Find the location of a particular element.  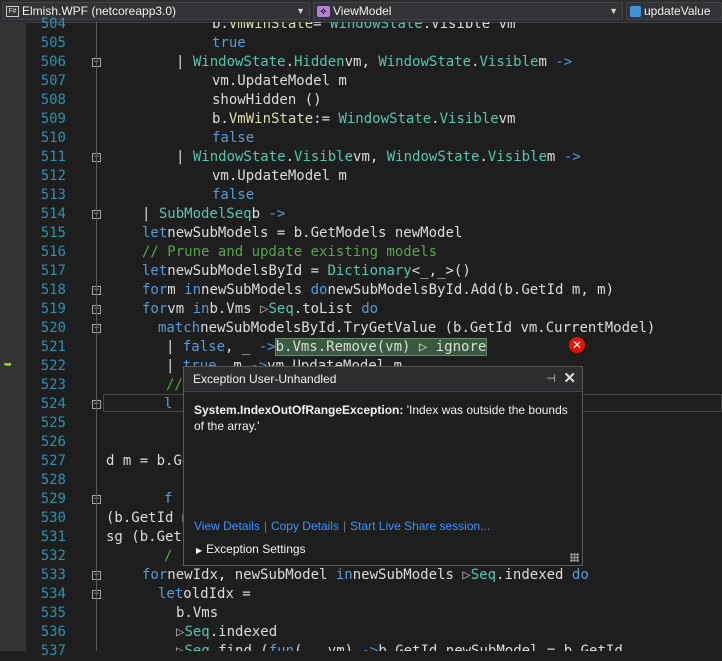

code-token: / is located at coordinates (168, 556).